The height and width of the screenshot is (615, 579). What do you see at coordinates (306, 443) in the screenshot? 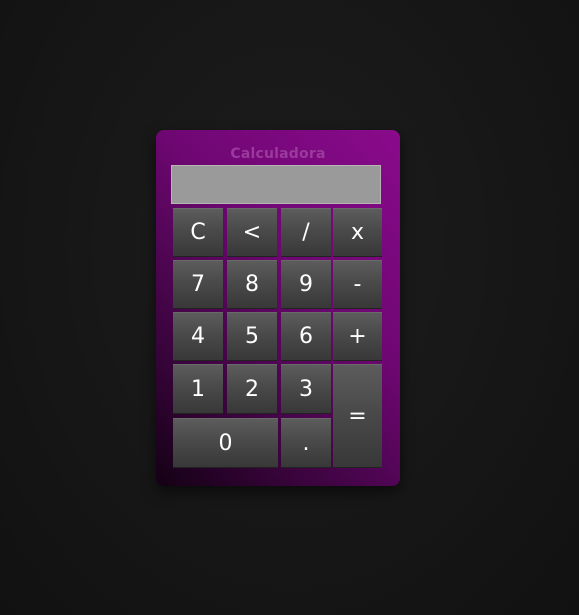
I see `decimal-button: .` at bounding box center [306, 443].